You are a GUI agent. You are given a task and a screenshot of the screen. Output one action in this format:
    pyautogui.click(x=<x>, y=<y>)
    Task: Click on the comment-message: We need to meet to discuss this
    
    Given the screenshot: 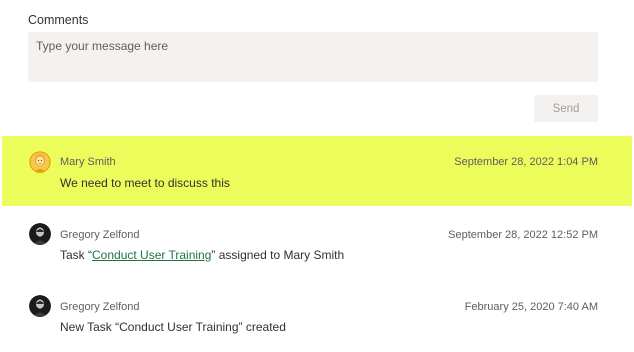 What is the action you would take?
    pyautogui.click(x=145, y=183)
    